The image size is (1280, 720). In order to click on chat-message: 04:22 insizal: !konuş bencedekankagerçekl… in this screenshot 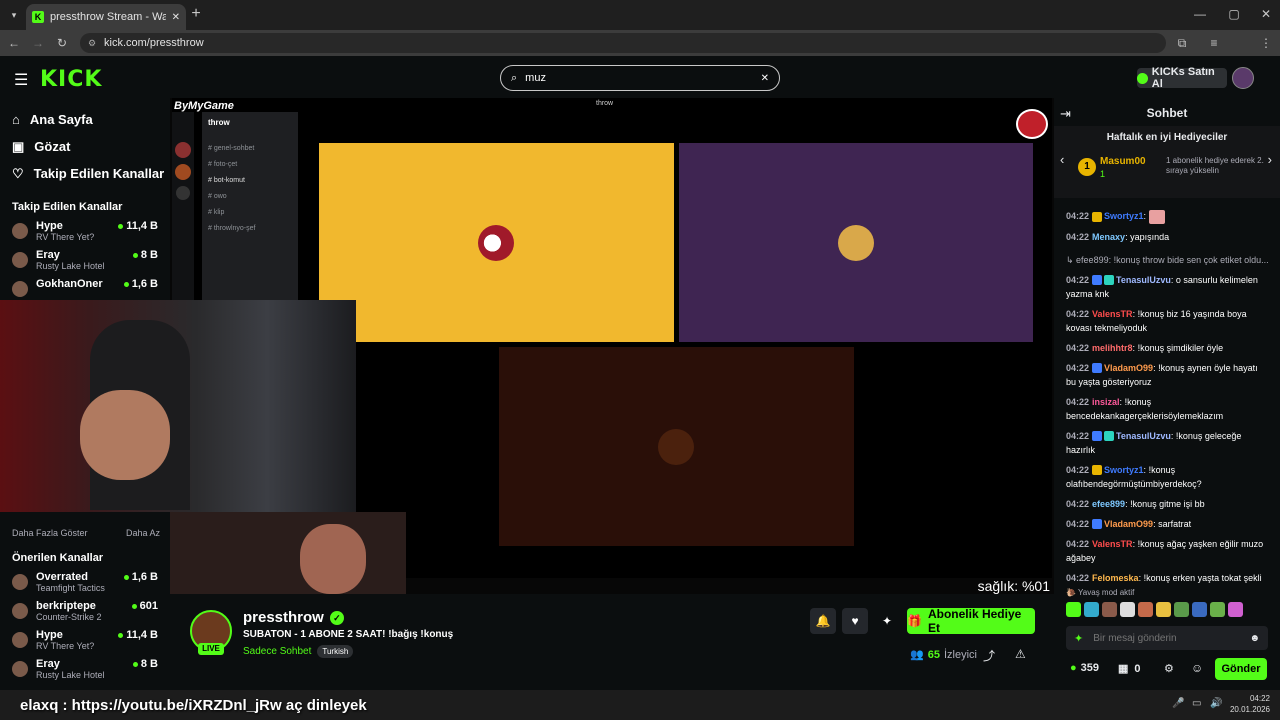, I will do `click(1145, 408)`.